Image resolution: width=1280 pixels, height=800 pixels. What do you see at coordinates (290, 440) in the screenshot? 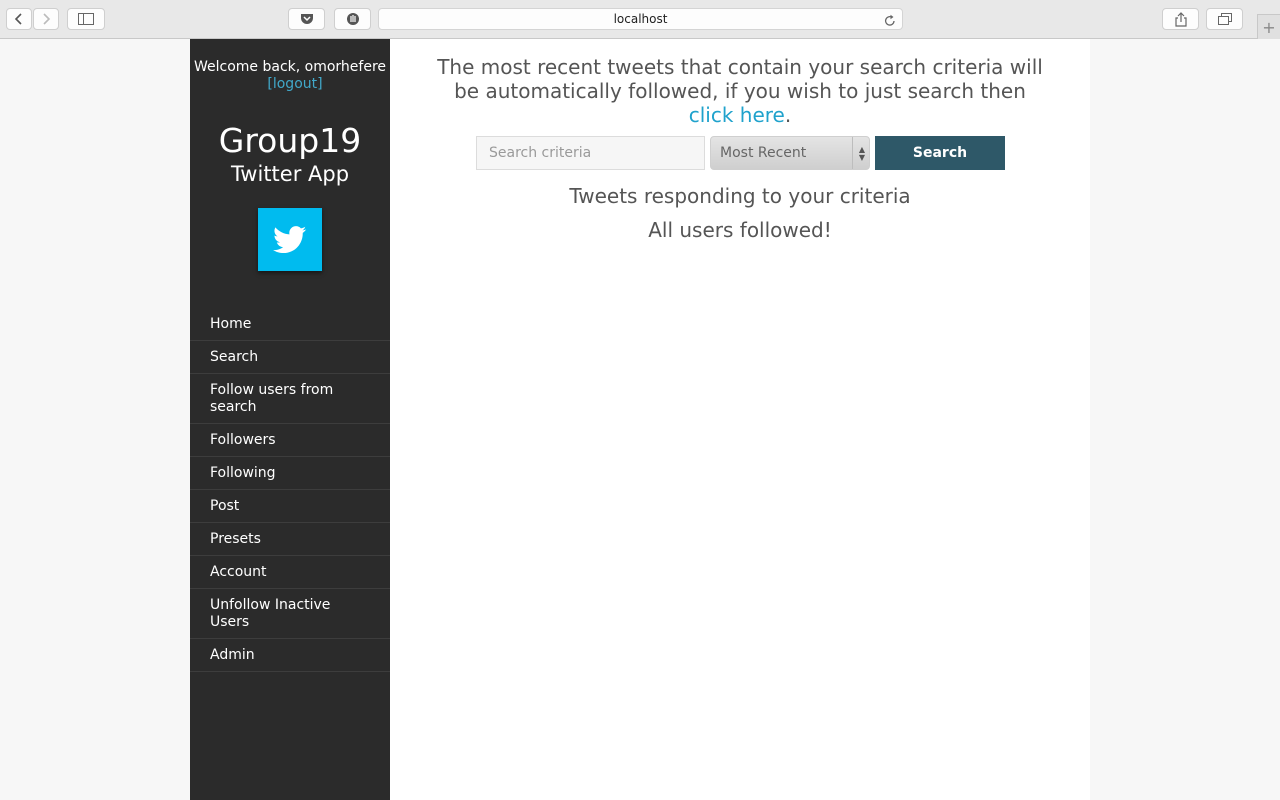
I see `nav-item-followers: Followers` at bounding box center [290, 440].